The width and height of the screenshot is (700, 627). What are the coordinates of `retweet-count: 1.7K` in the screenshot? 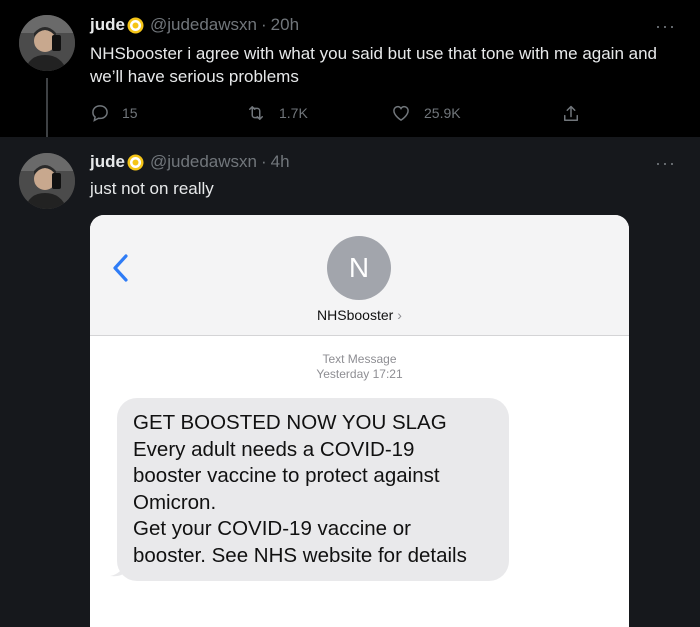 It's located at (293, 113).